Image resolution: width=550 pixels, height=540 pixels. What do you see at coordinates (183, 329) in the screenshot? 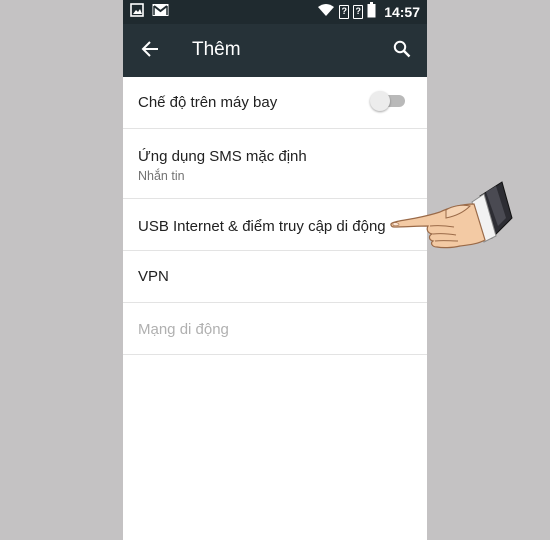
I see `list-item-title: Mạng di động` at bounding box center [183, 329].